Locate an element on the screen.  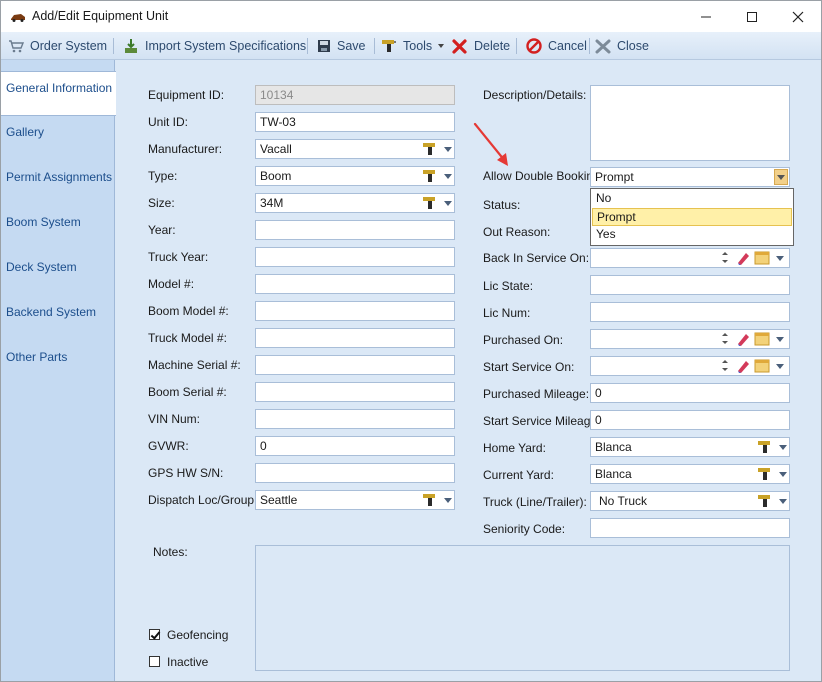
geofencing-checkbox is located at coordinates (154, 634).